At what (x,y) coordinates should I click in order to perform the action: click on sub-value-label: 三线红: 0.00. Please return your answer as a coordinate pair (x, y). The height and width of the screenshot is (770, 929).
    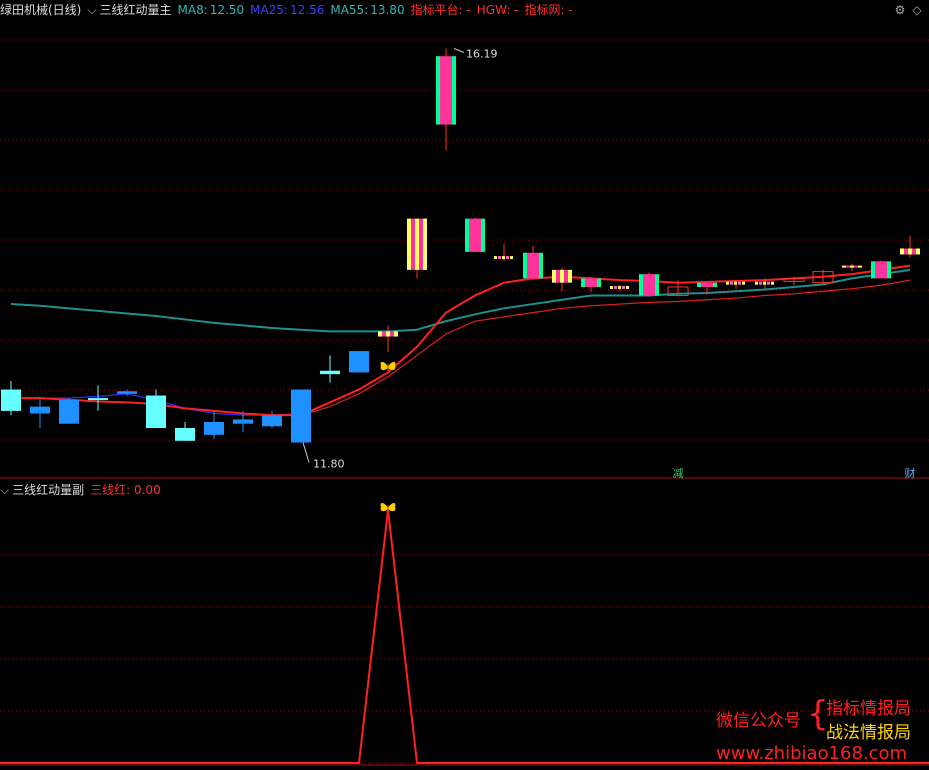
    Looking at the image, I should click on (125, 490).